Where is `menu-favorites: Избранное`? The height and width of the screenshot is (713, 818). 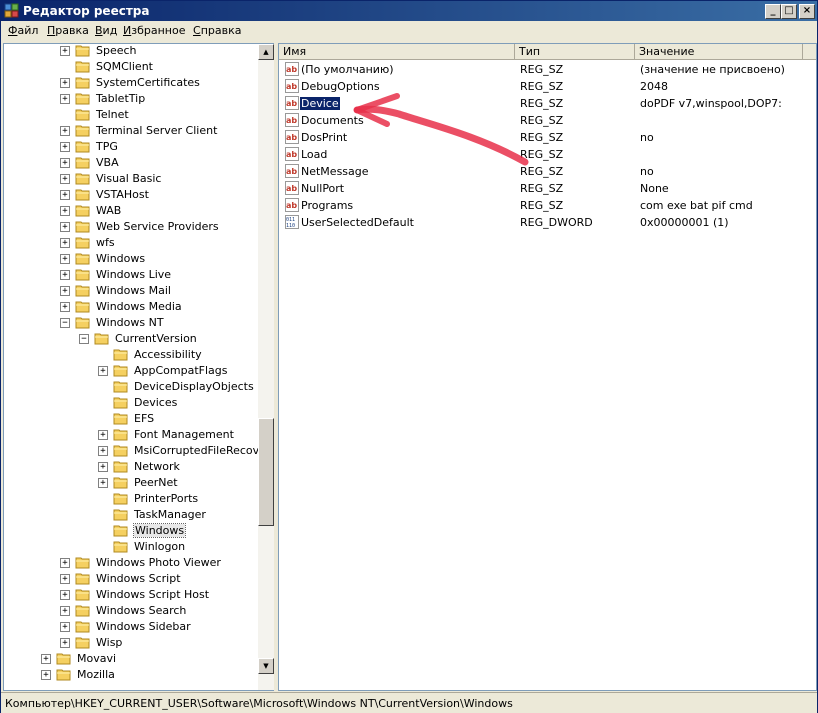 menu-favorites: Избранное is located at coordinates (154, 30).